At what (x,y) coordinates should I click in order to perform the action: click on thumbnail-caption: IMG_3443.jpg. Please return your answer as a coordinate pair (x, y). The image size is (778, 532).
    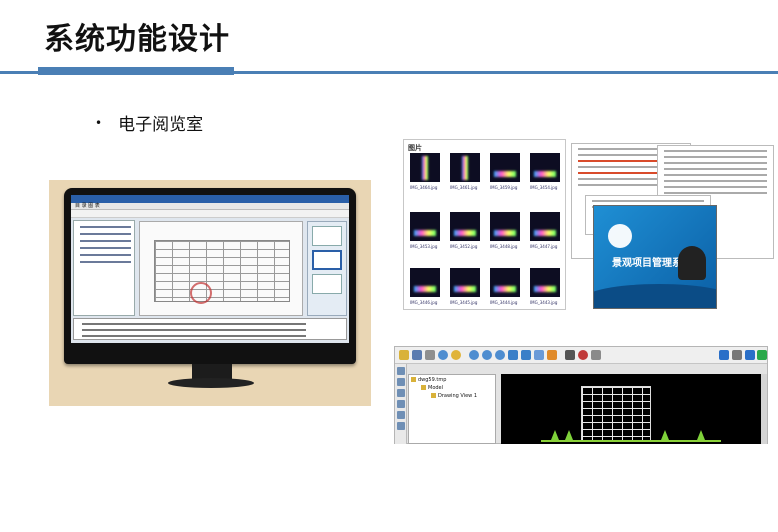
    Looking at the image, I should click on (544, 302).